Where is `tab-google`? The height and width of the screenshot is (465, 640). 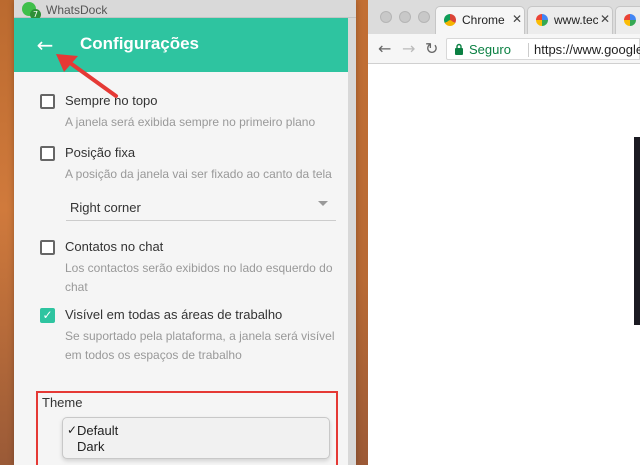
tab-google is located at coordinates (627, 20).